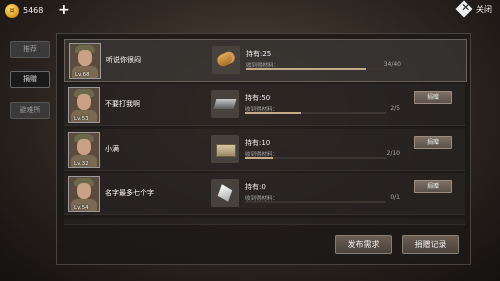  What do you see at coordinates (264, 194) in the screenshot?
I see `donation-row: Lv.54 名字最多七个字 持有:0 收到得材料： 0/1 捐赠` at bounding box center [264, 194].